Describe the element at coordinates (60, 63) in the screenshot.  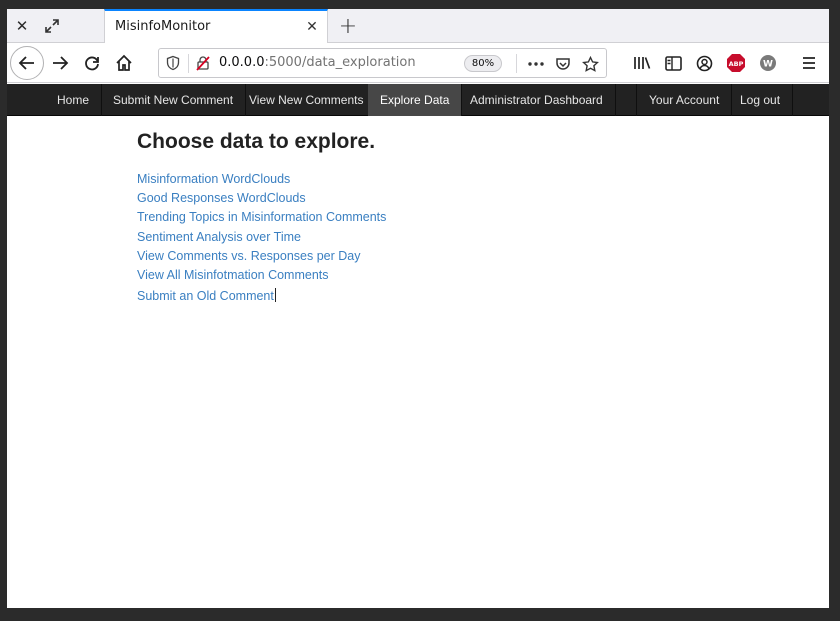
I see `forward-button` at that location.